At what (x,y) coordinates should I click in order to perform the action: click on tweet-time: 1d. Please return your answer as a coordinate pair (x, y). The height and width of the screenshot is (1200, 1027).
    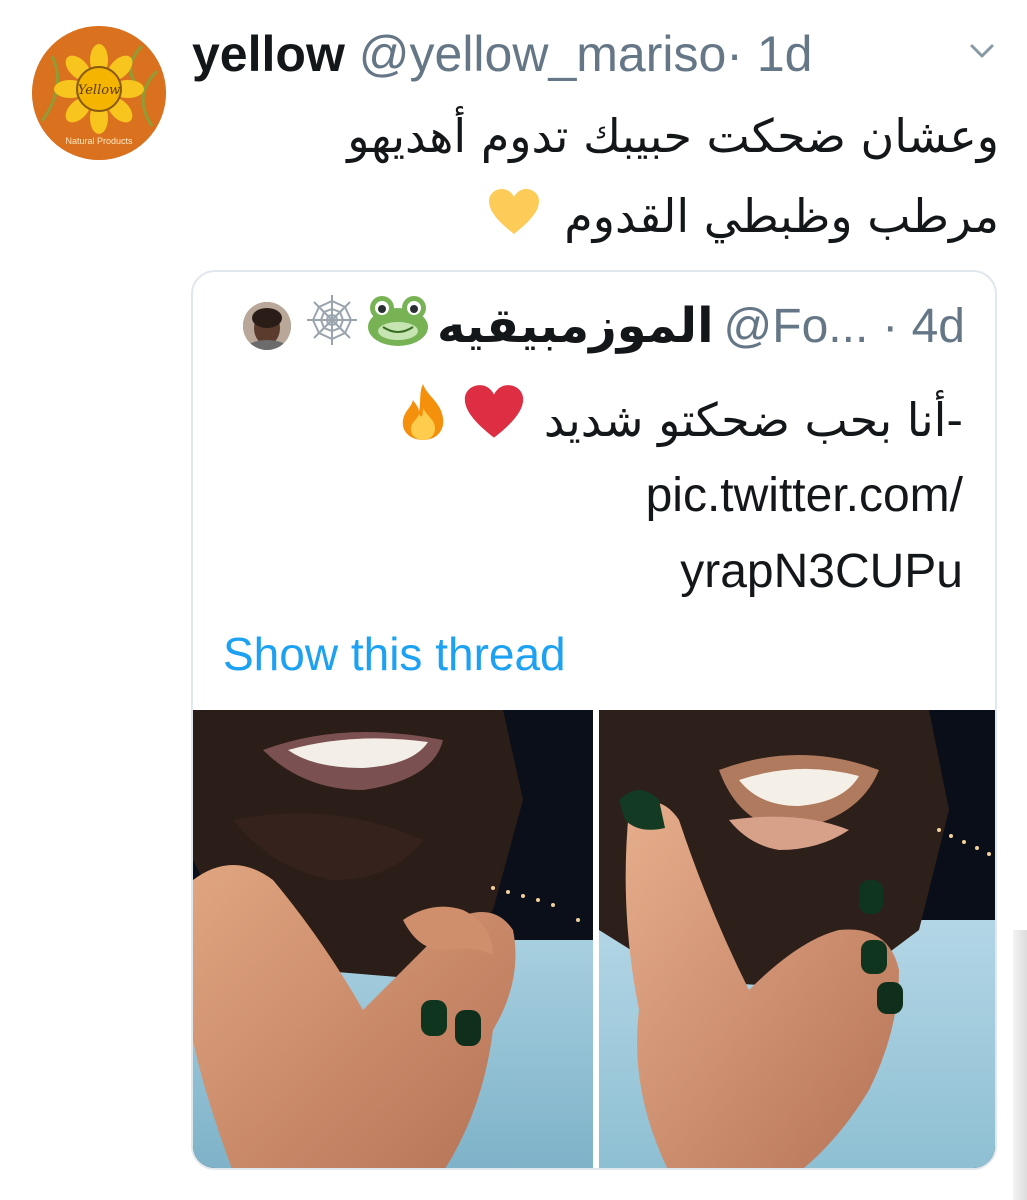
    Looking at the image, I should click on (785, 54).